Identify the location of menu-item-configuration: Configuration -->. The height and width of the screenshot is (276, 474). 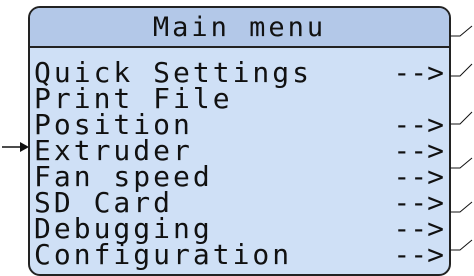
(239, 254).